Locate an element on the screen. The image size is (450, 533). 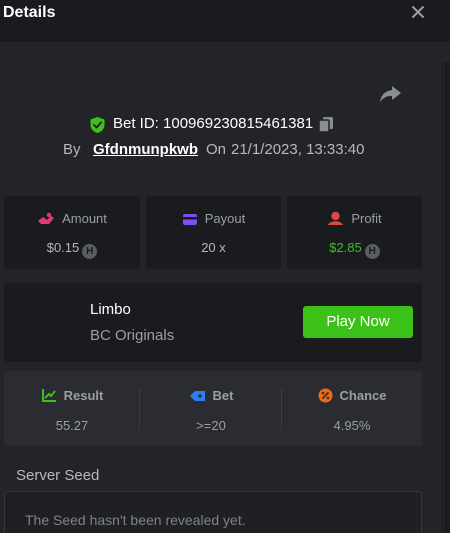
play-now-button: Play Now is located at coordinates (358, 322).